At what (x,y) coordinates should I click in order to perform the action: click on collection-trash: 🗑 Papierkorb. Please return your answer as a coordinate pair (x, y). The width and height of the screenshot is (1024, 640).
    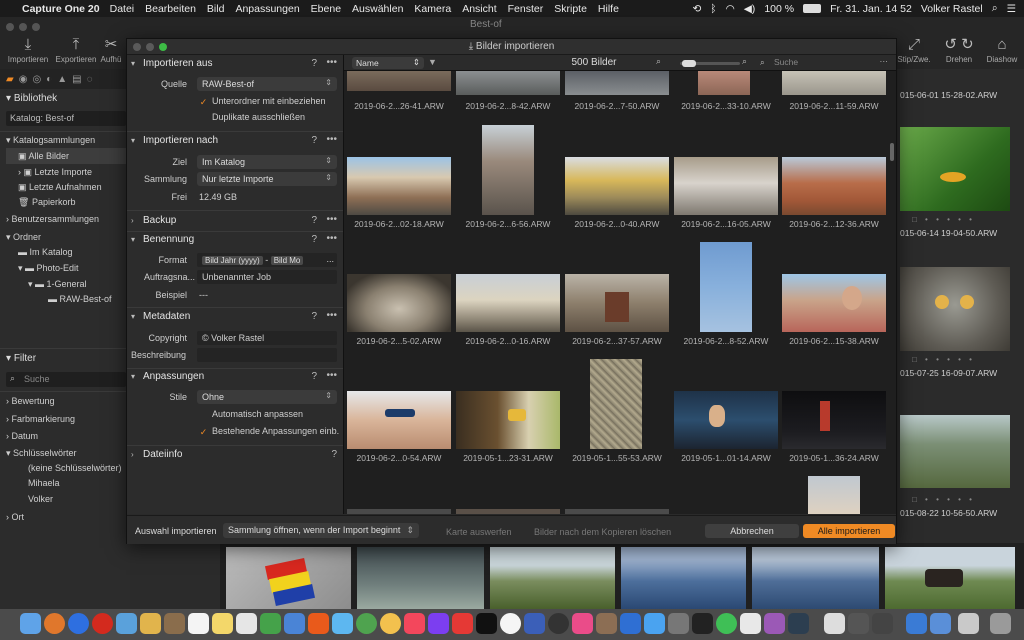
    Looking at the image, I should click on (46, 202).